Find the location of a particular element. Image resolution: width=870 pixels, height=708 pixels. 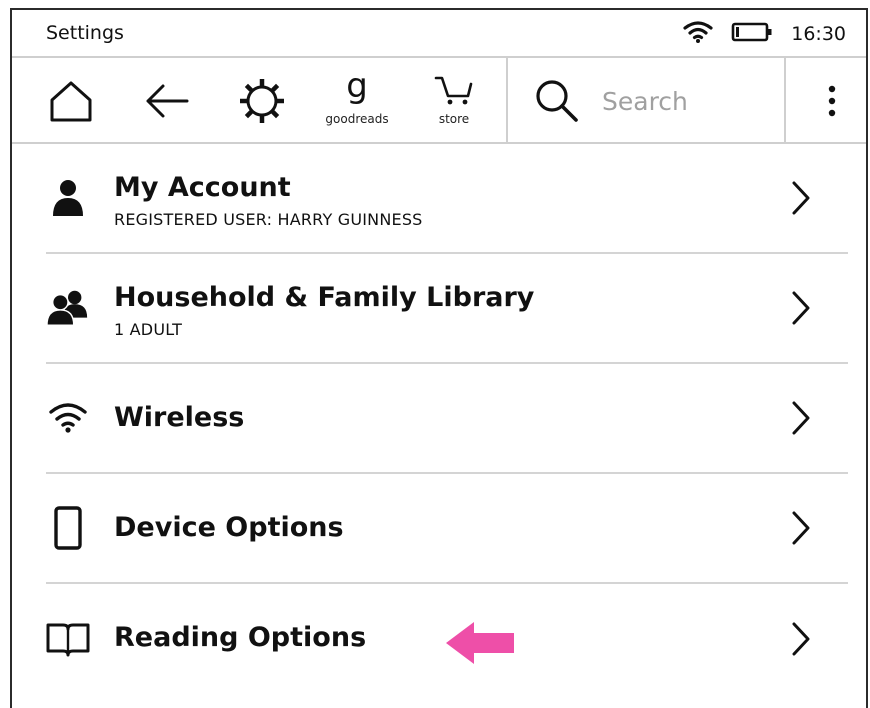

wifi-icon is located at coordinates (68, 418).